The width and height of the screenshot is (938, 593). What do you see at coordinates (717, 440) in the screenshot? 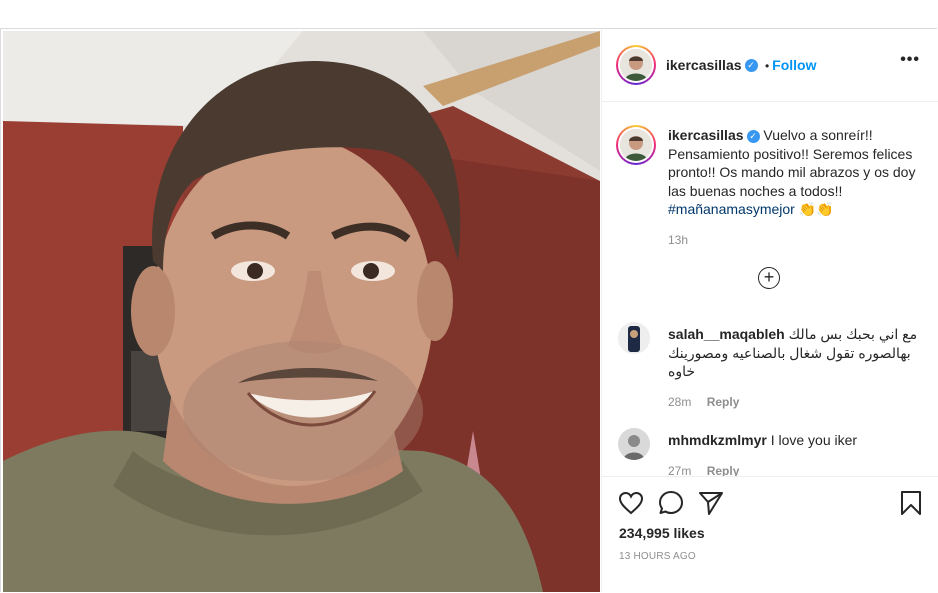
I see `comment-username: mhmdkzmlmyr` at bounding box center [717, 440].